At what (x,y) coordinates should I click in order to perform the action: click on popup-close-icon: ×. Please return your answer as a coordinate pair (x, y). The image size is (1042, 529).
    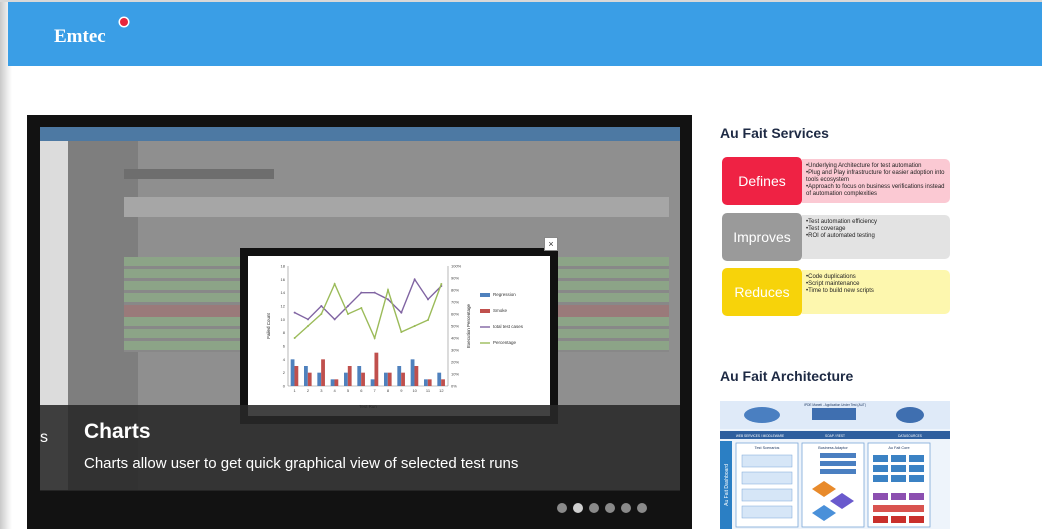
    Looking at the image, I should click on (551, 244).